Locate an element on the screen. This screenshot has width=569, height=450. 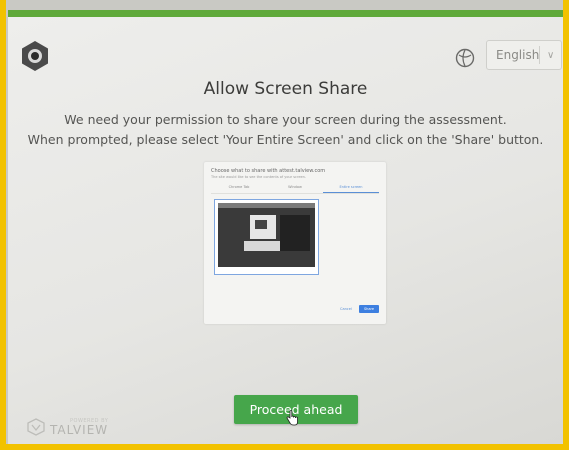
preview-thumbnail-image is located at coordinates (266, 235).